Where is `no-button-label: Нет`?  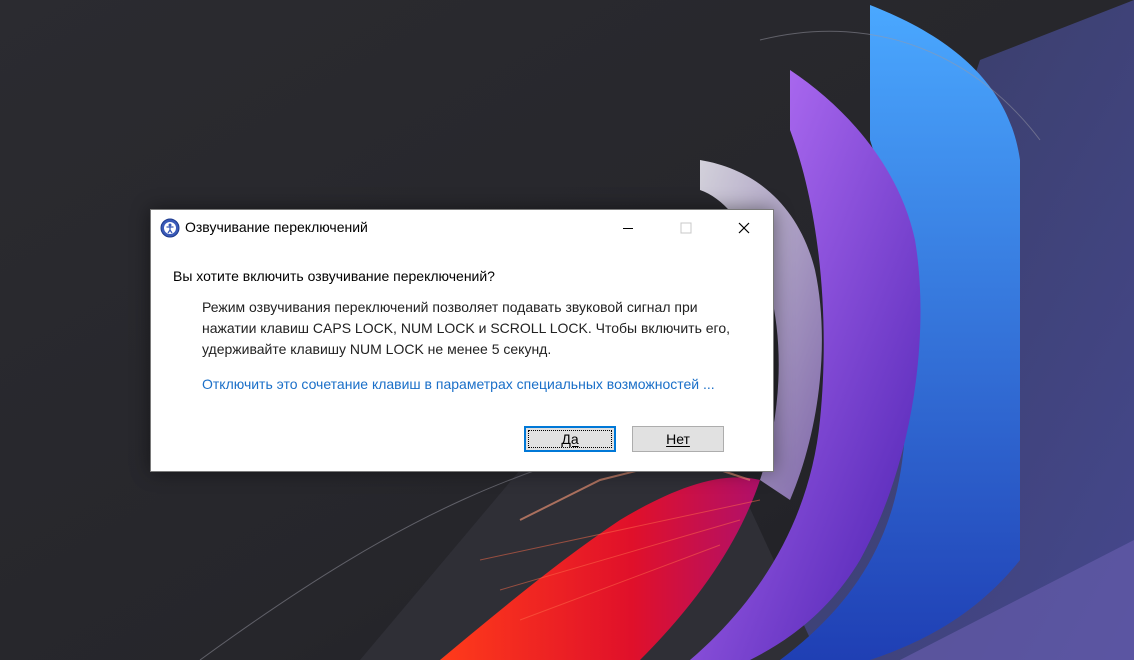
no-button-label: Нет is located at coordinates (678, 439).